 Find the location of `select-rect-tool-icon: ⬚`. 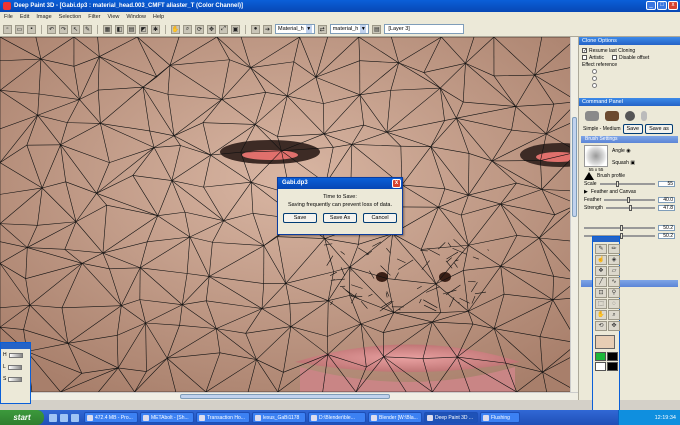

select-rect-tool-icon: ⬚ is located at coordinates (601, 304).